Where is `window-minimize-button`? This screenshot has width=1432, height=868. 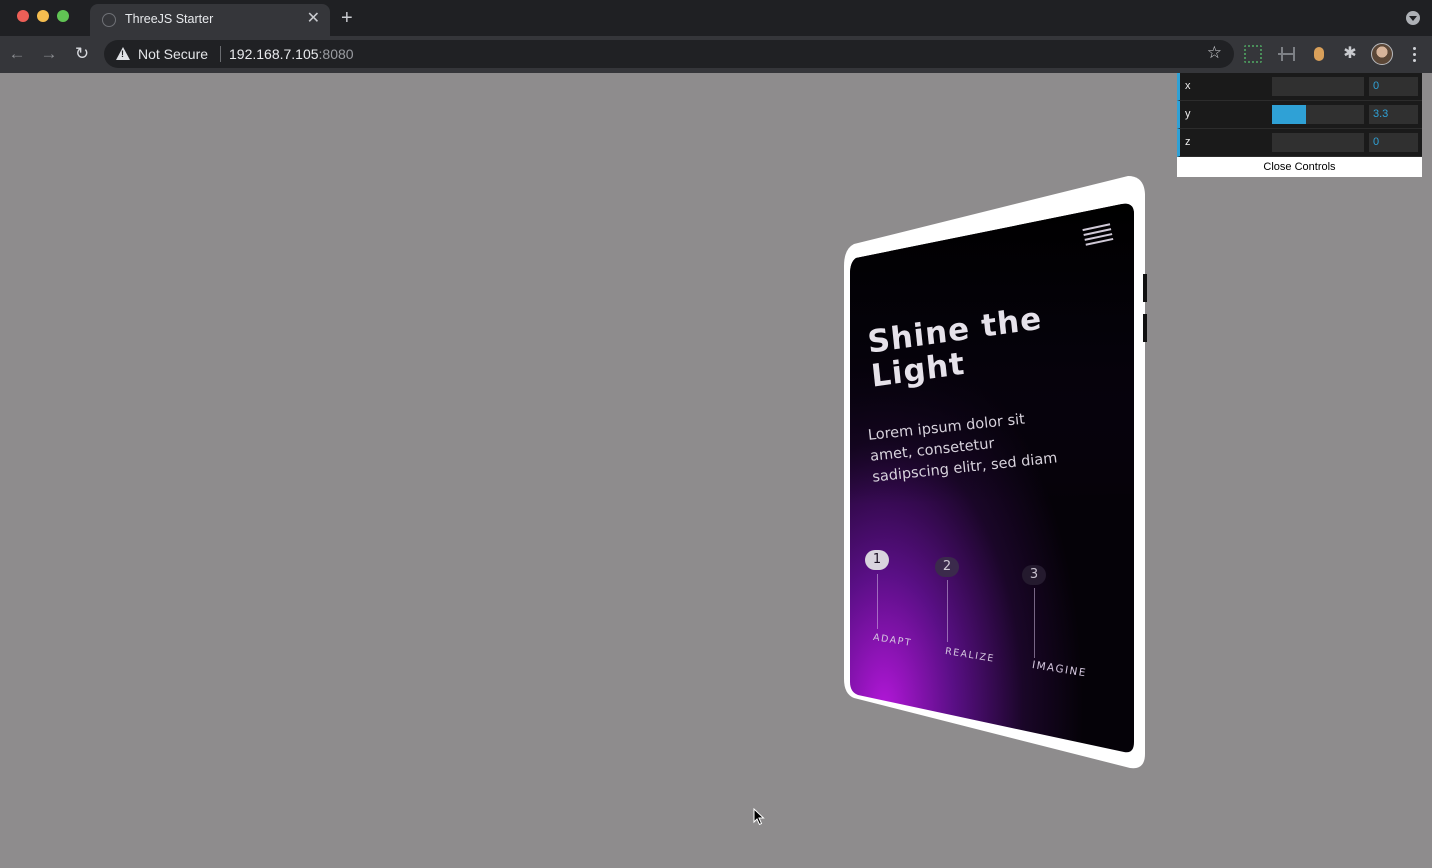
window-minimize-button is located at coordinates (43, 16).